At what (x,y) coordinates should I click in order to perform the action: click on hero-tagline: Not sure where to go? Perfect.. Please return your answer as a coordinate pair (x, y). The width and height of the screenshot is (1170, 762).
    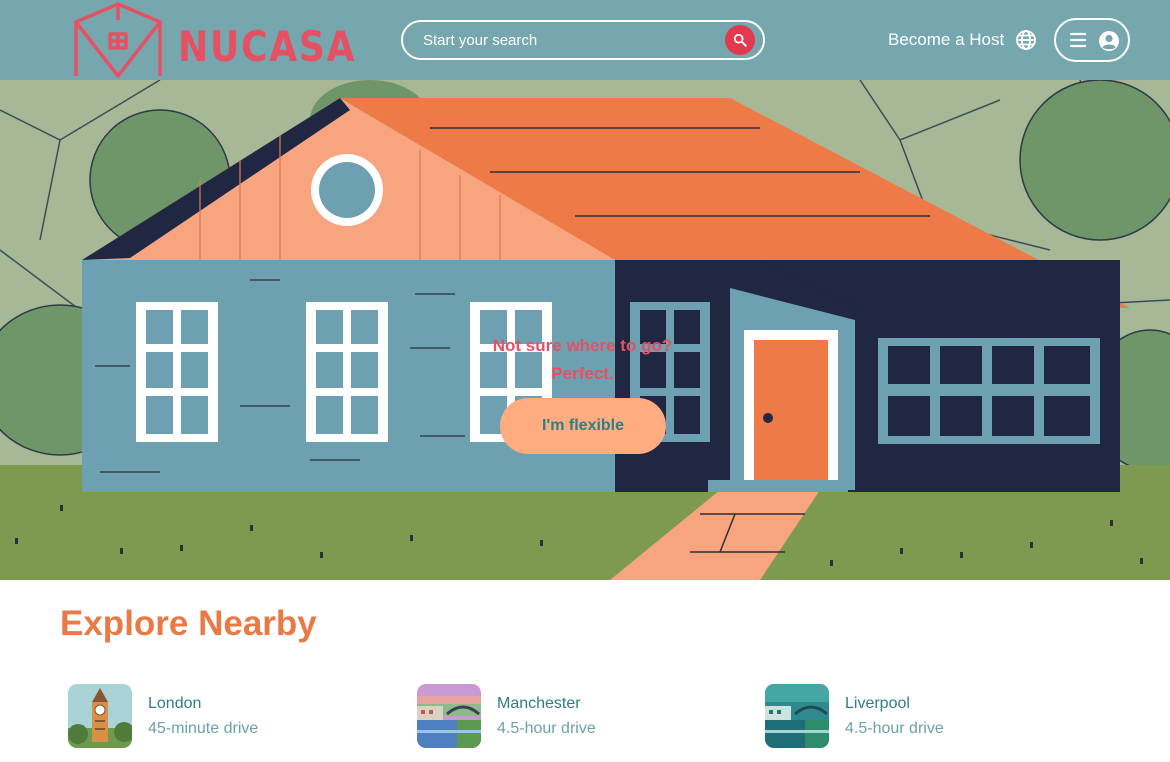
    Looking at the image, I should click on (582, 360).